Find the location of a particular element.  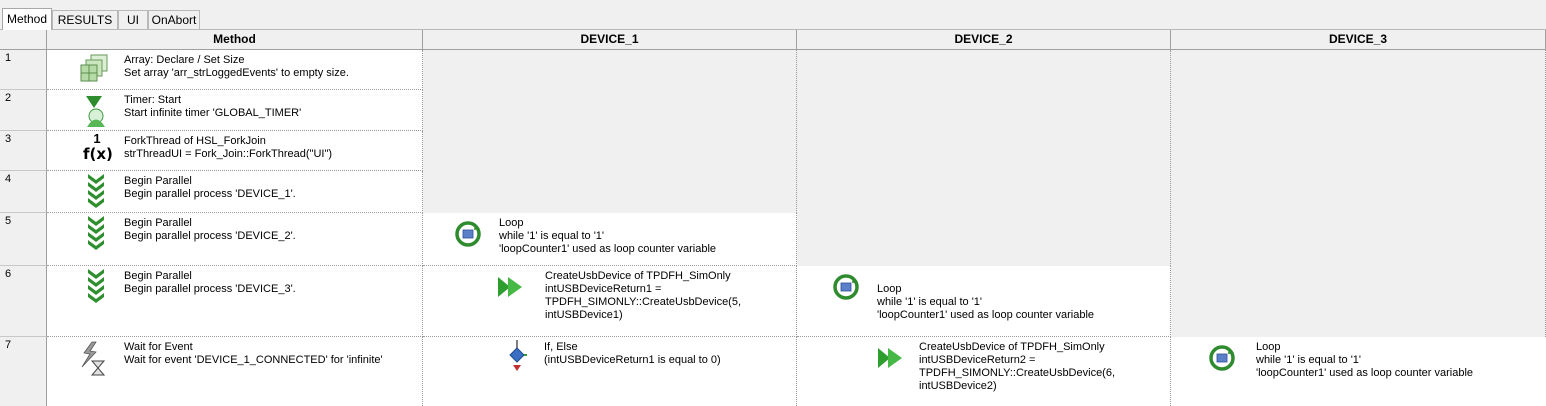

tab-ui: UI is located at coordinates (133, 19).